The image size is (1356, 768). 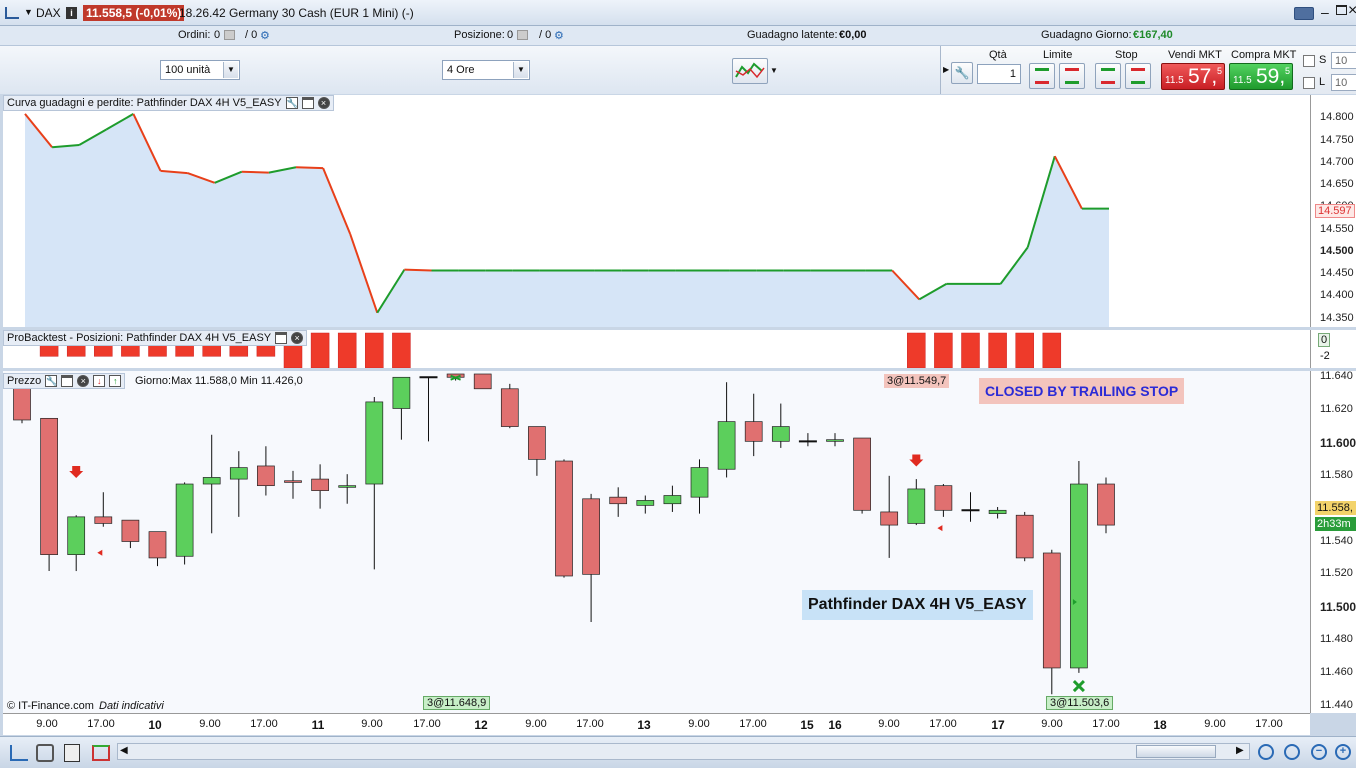 What do you see at coordinates (1193, 76) in the screenshot?
I see `sell-mkt-button: 11.5 57, 5` at bounding box center [1193, 76].